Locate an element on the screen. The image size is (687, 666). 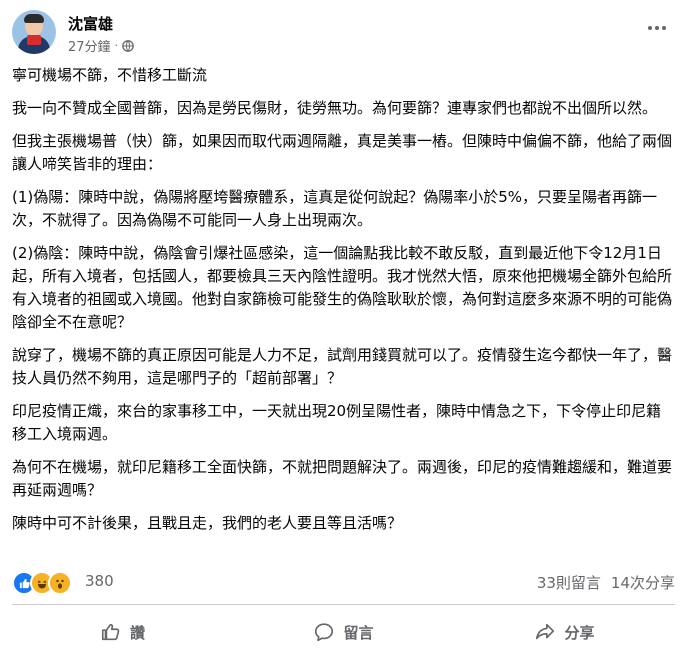
wow-icon is located at coordinates (60, 583).